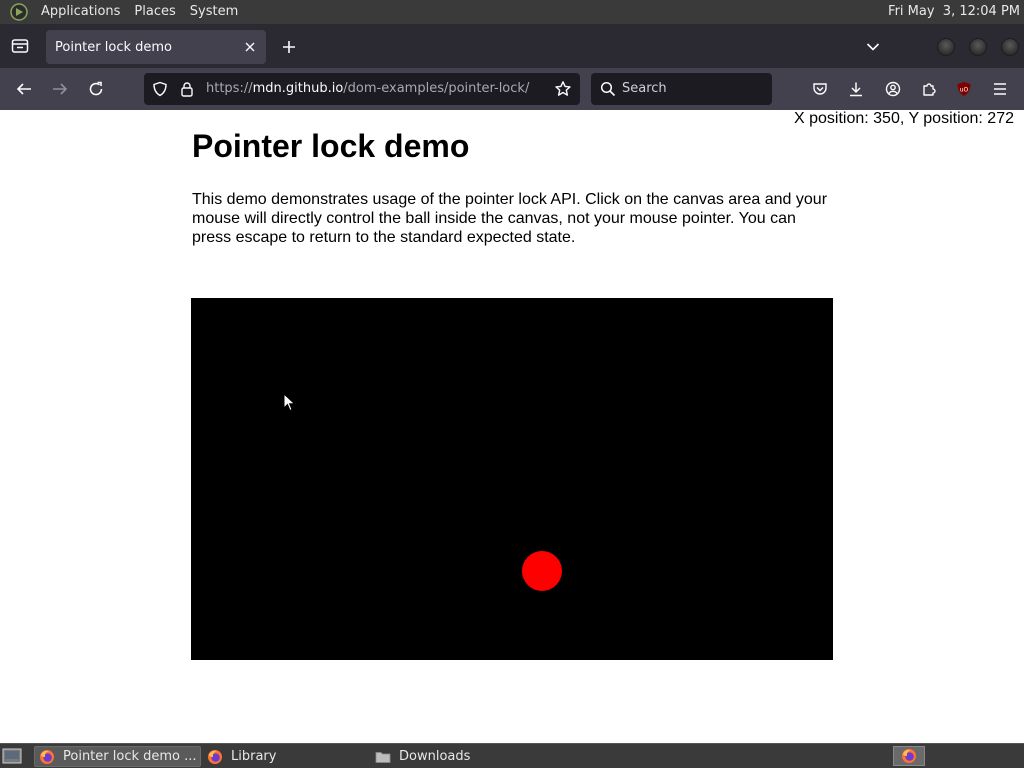 The width and height of the screenshot is (1024, 768). Describe the element at coordinates (283, 756) in the screenshot. I see `taskbar-item-library: Library` at that location.